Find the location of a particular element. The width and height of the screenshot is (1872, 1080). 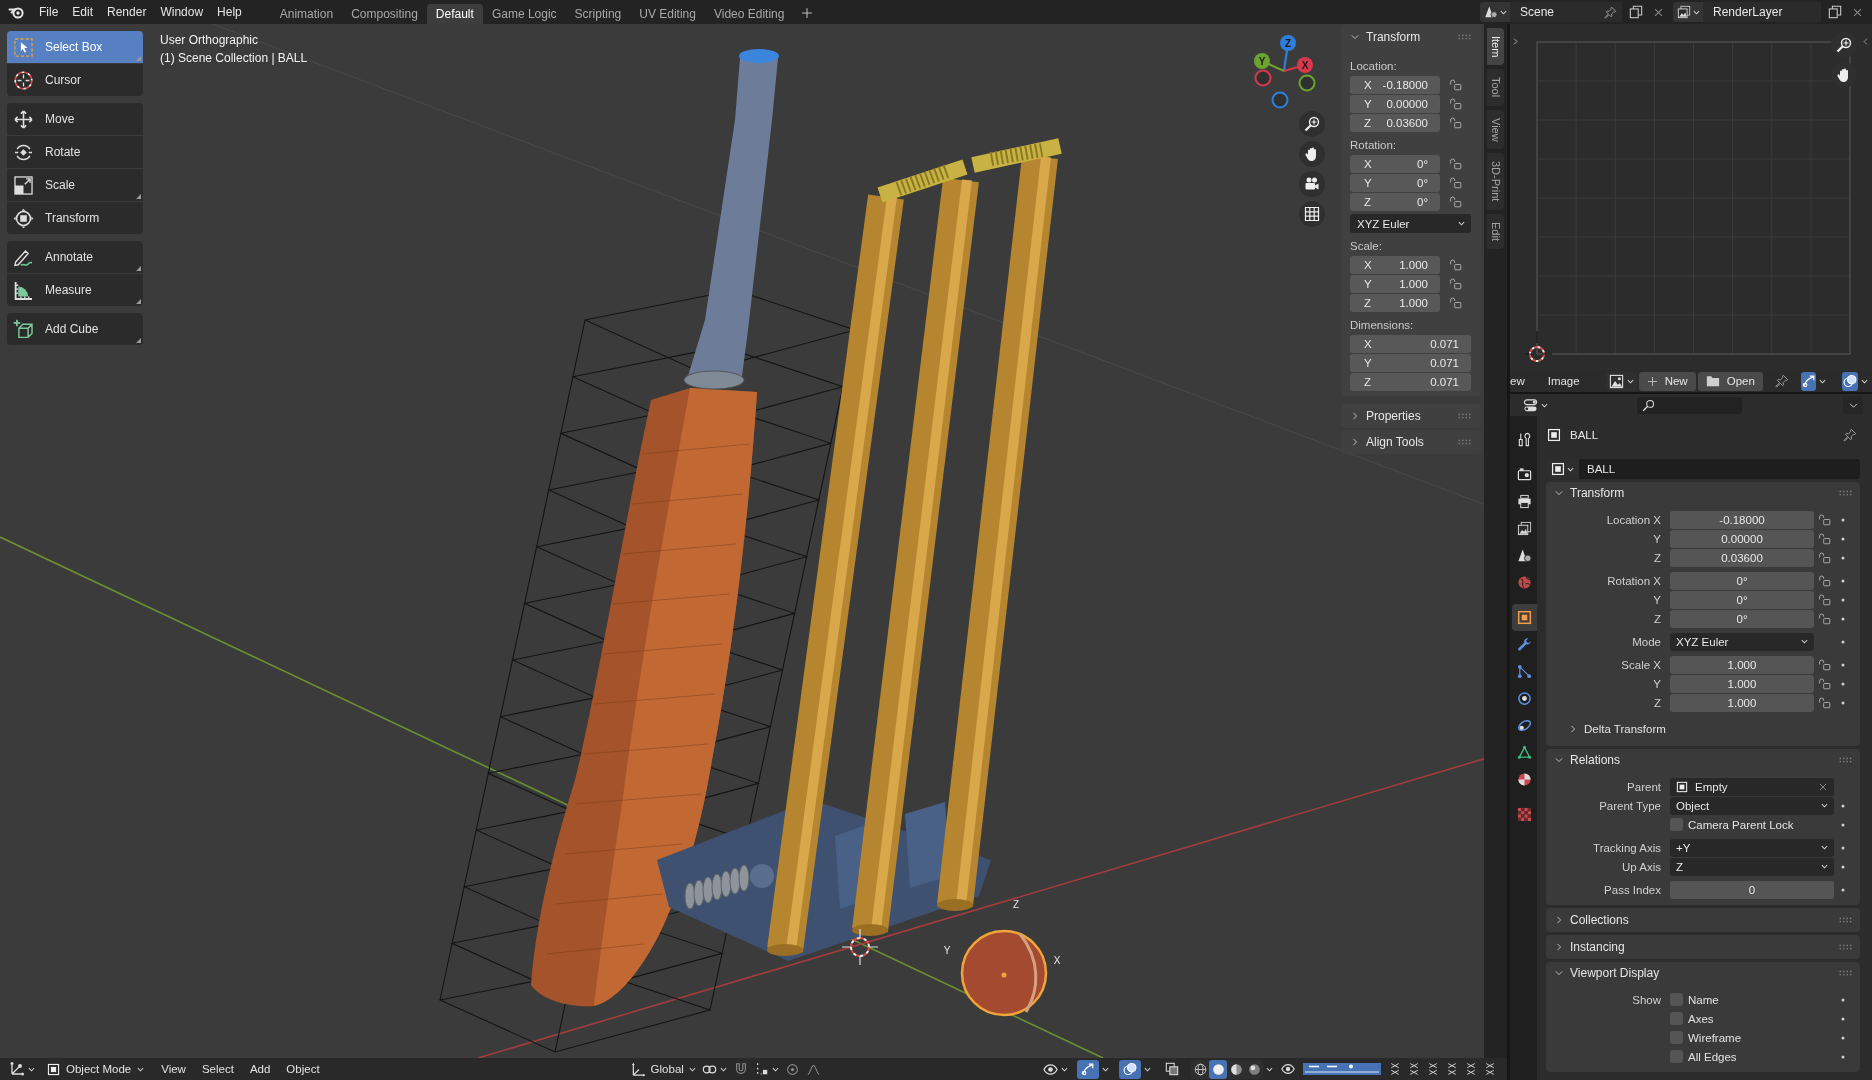

3d-cursor-icon is located at coordinates (860, 947).